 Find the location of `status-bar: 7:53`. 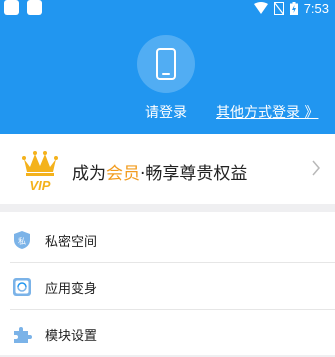

status-bar: 7:53 is located at coordinates (167, 9).